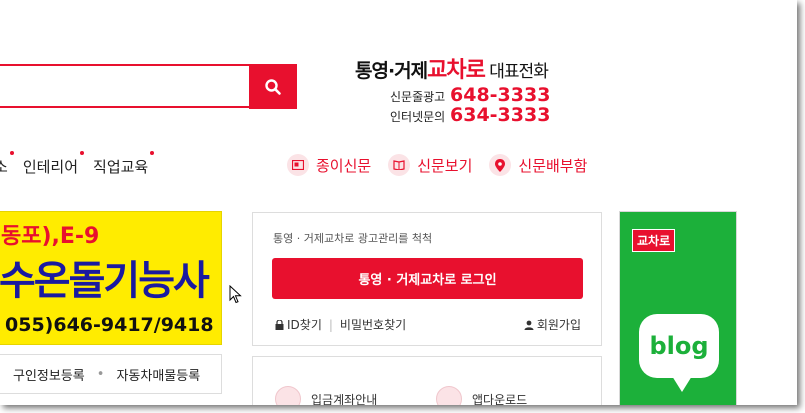 The height and width of the screenshot is (413, 805). What do you see at coordinates (124, 86) in the screenshot?
I see `search-input` at bounding box center [124, 86].